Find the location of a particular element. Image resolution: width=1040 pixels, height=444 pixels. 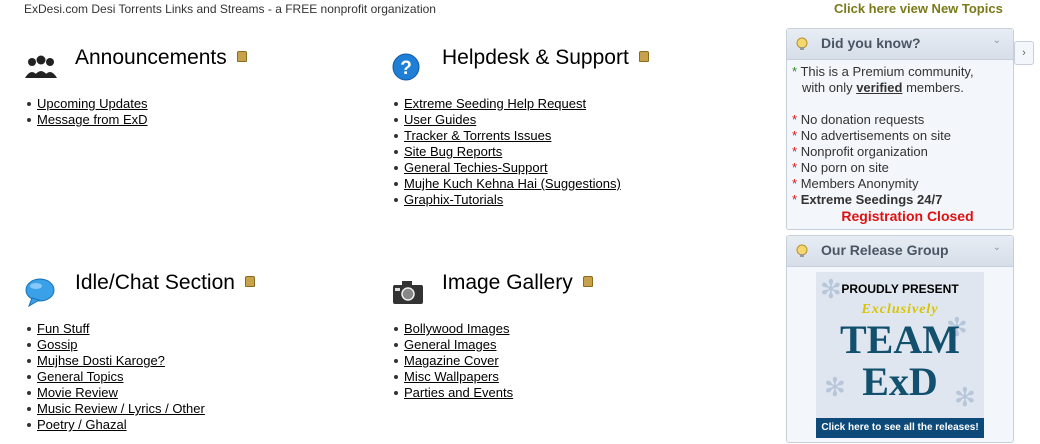

list-item: Music Review / Lyrics / Other is located at coordinates (114, 409).